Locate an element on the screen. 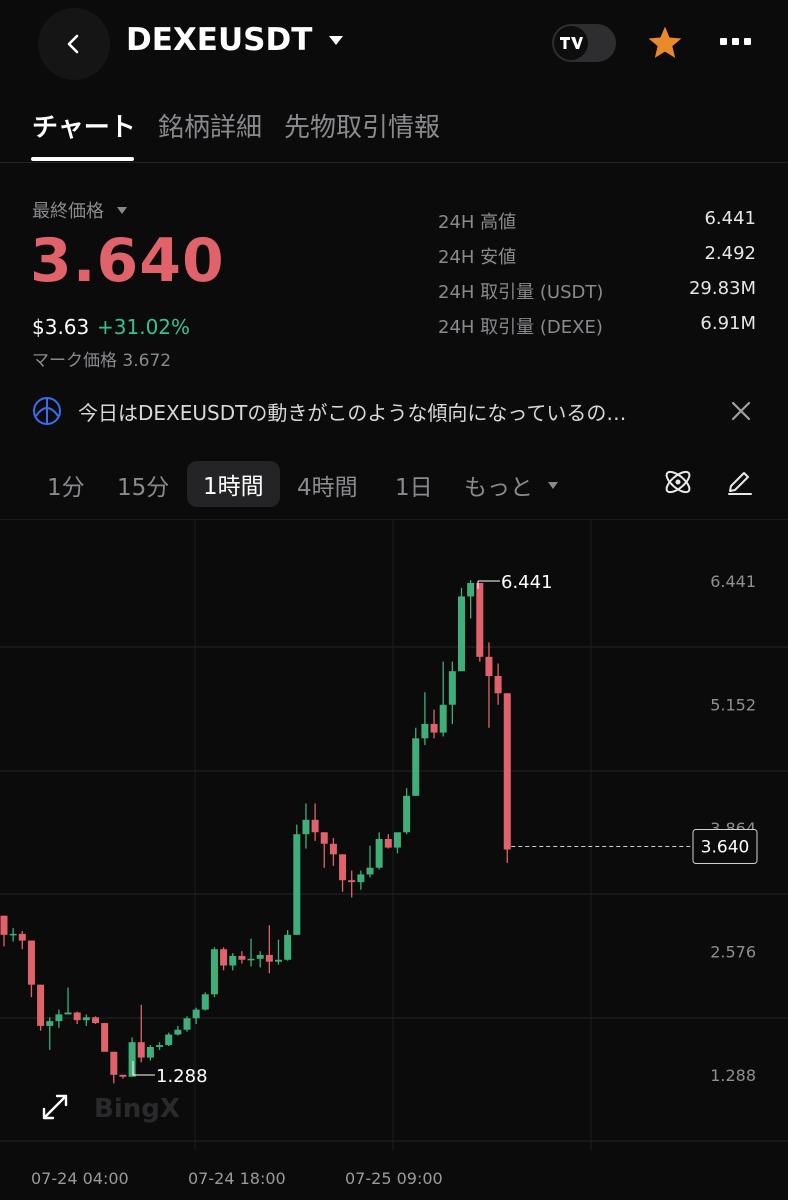 The width and height of the screenshot is (788, 1200). x-tick-3: 07-25 09:00 is located at coordinates (394, 1178).